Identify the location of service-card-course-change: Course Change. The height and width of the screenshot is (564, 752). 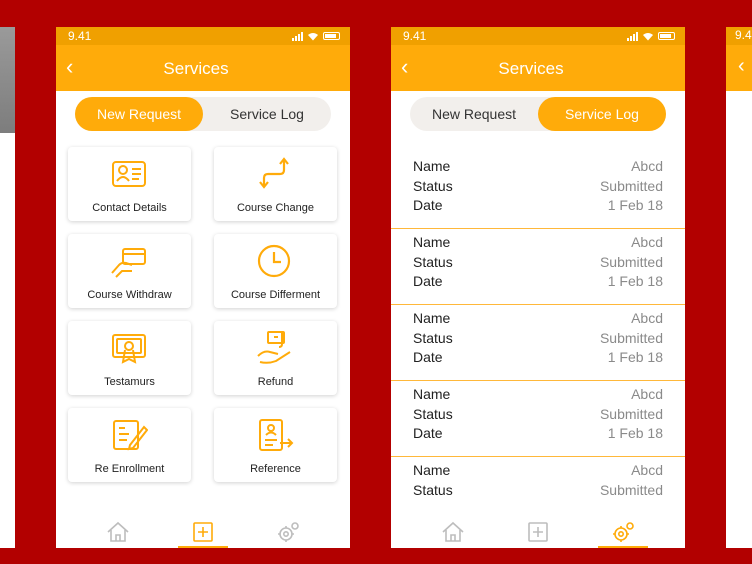
(275, 184).